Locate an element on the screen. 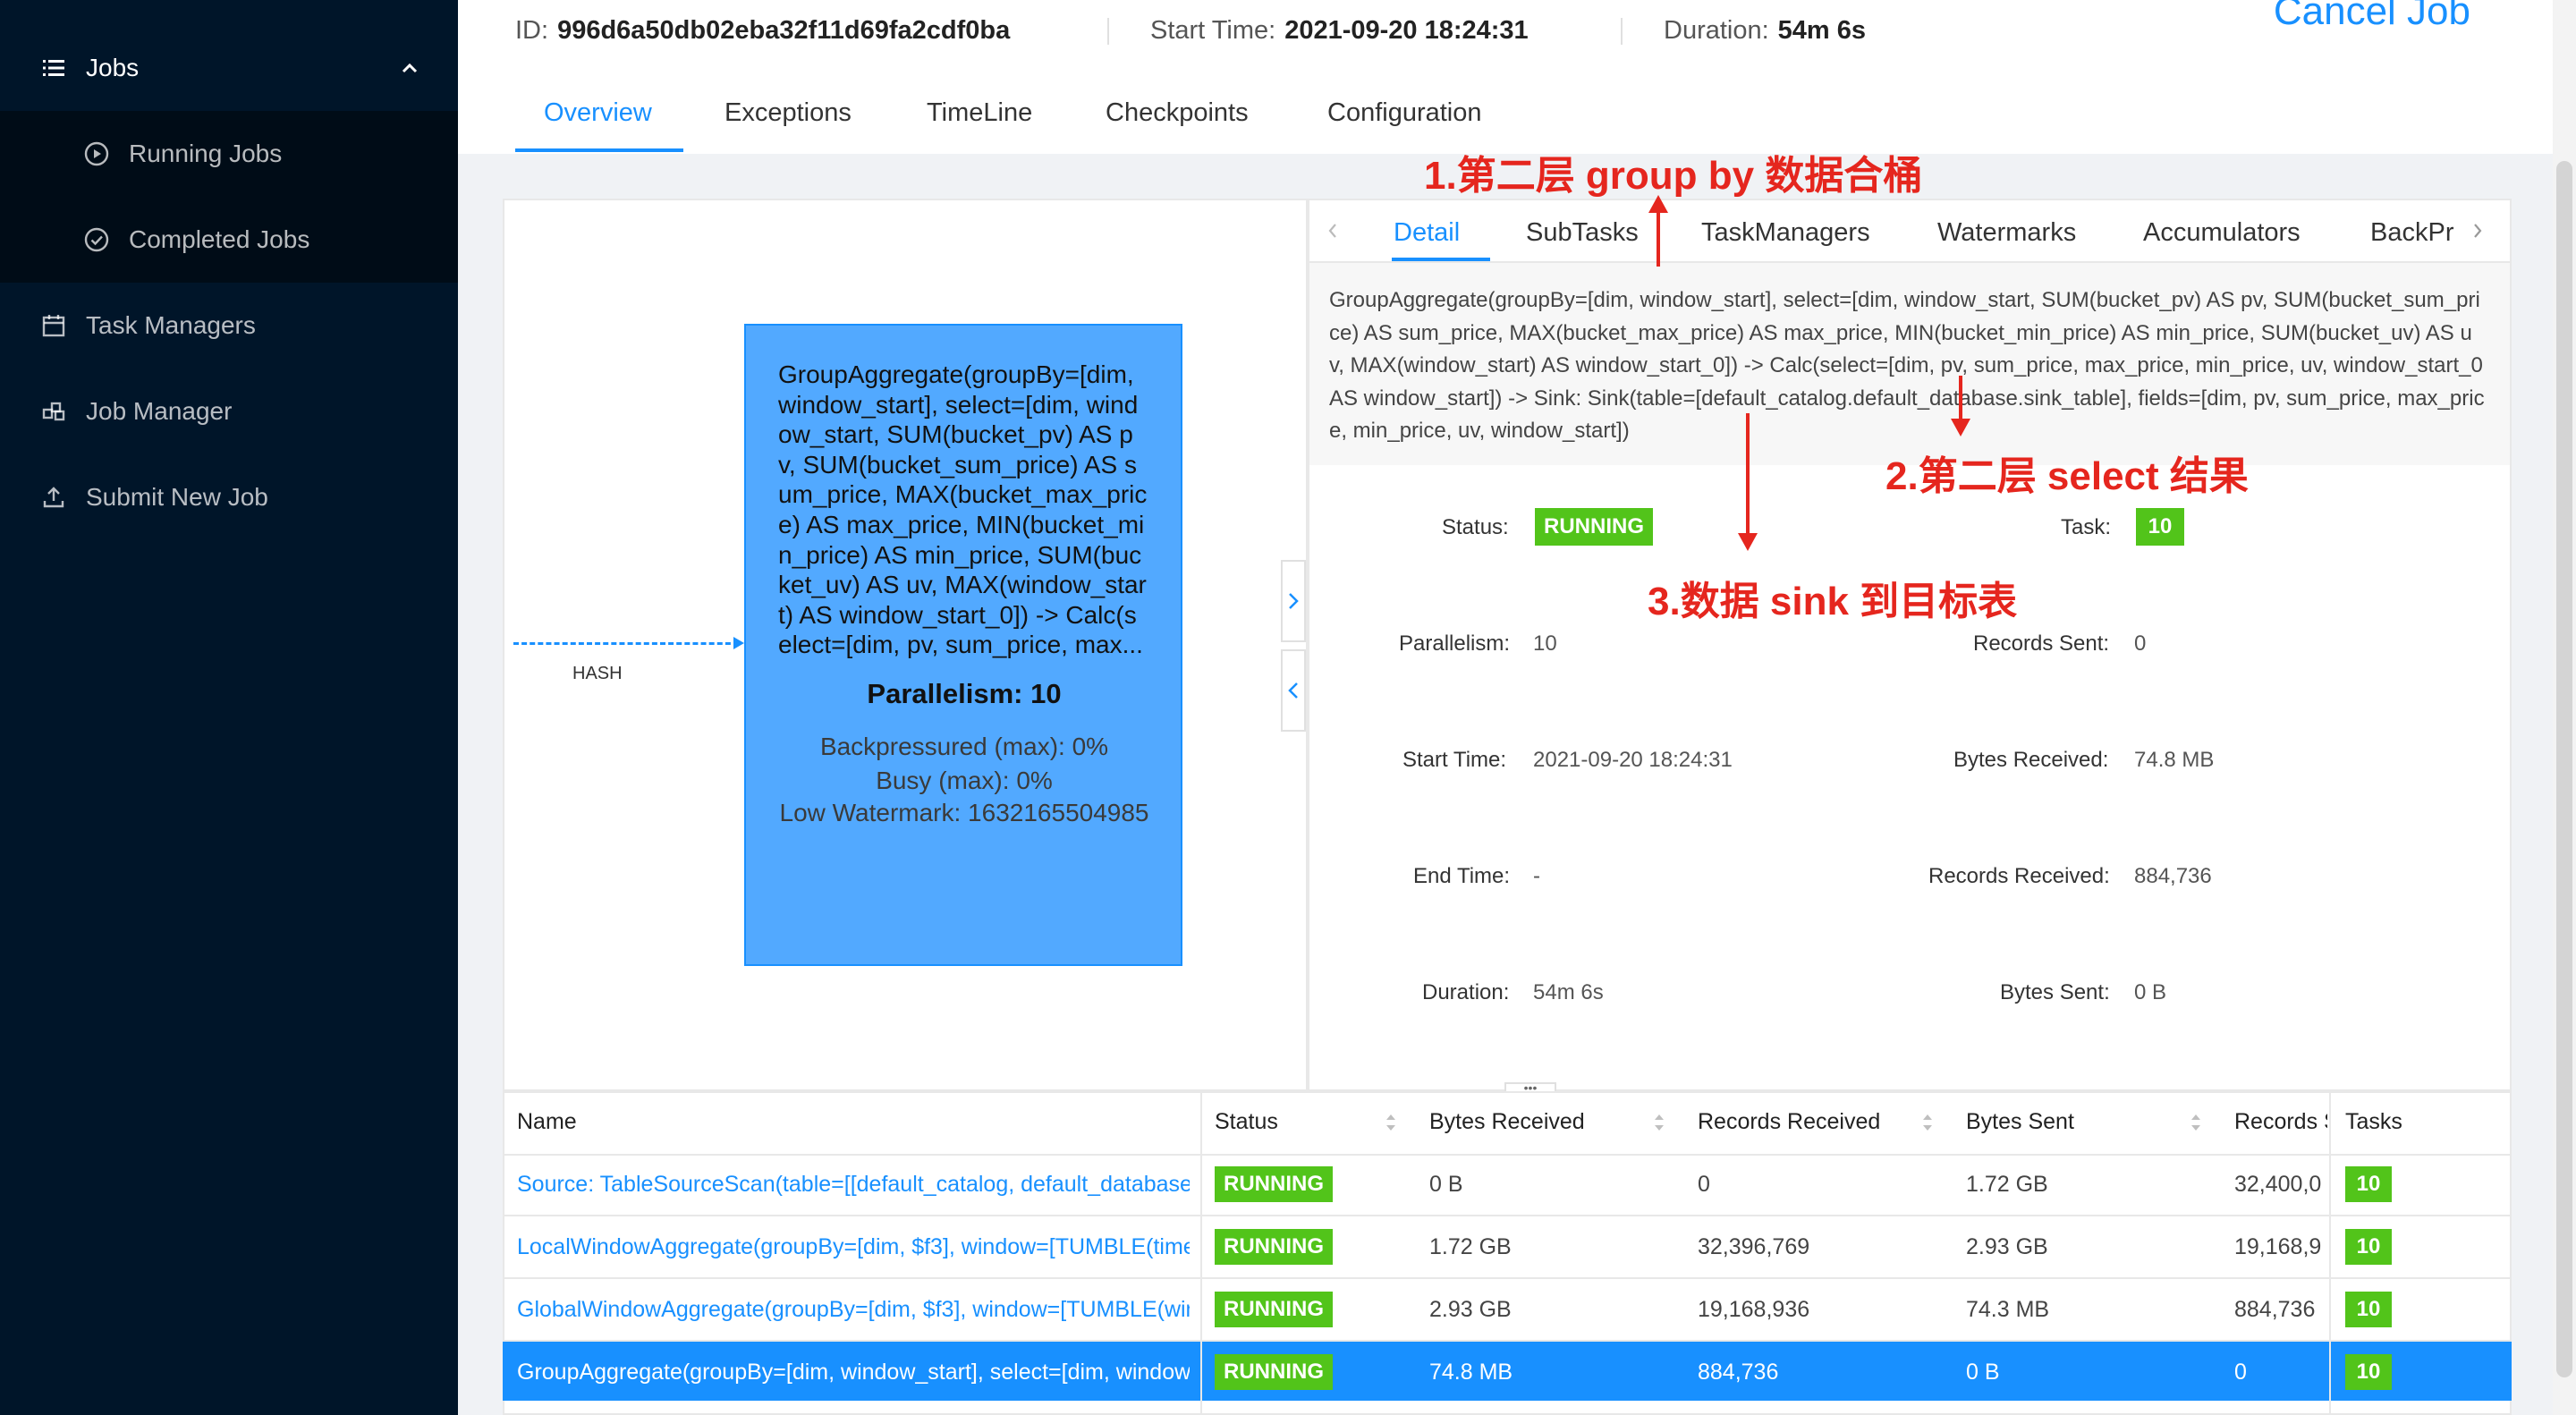  tab-backpressure: BackPr is located at coordinates (2418, 233).